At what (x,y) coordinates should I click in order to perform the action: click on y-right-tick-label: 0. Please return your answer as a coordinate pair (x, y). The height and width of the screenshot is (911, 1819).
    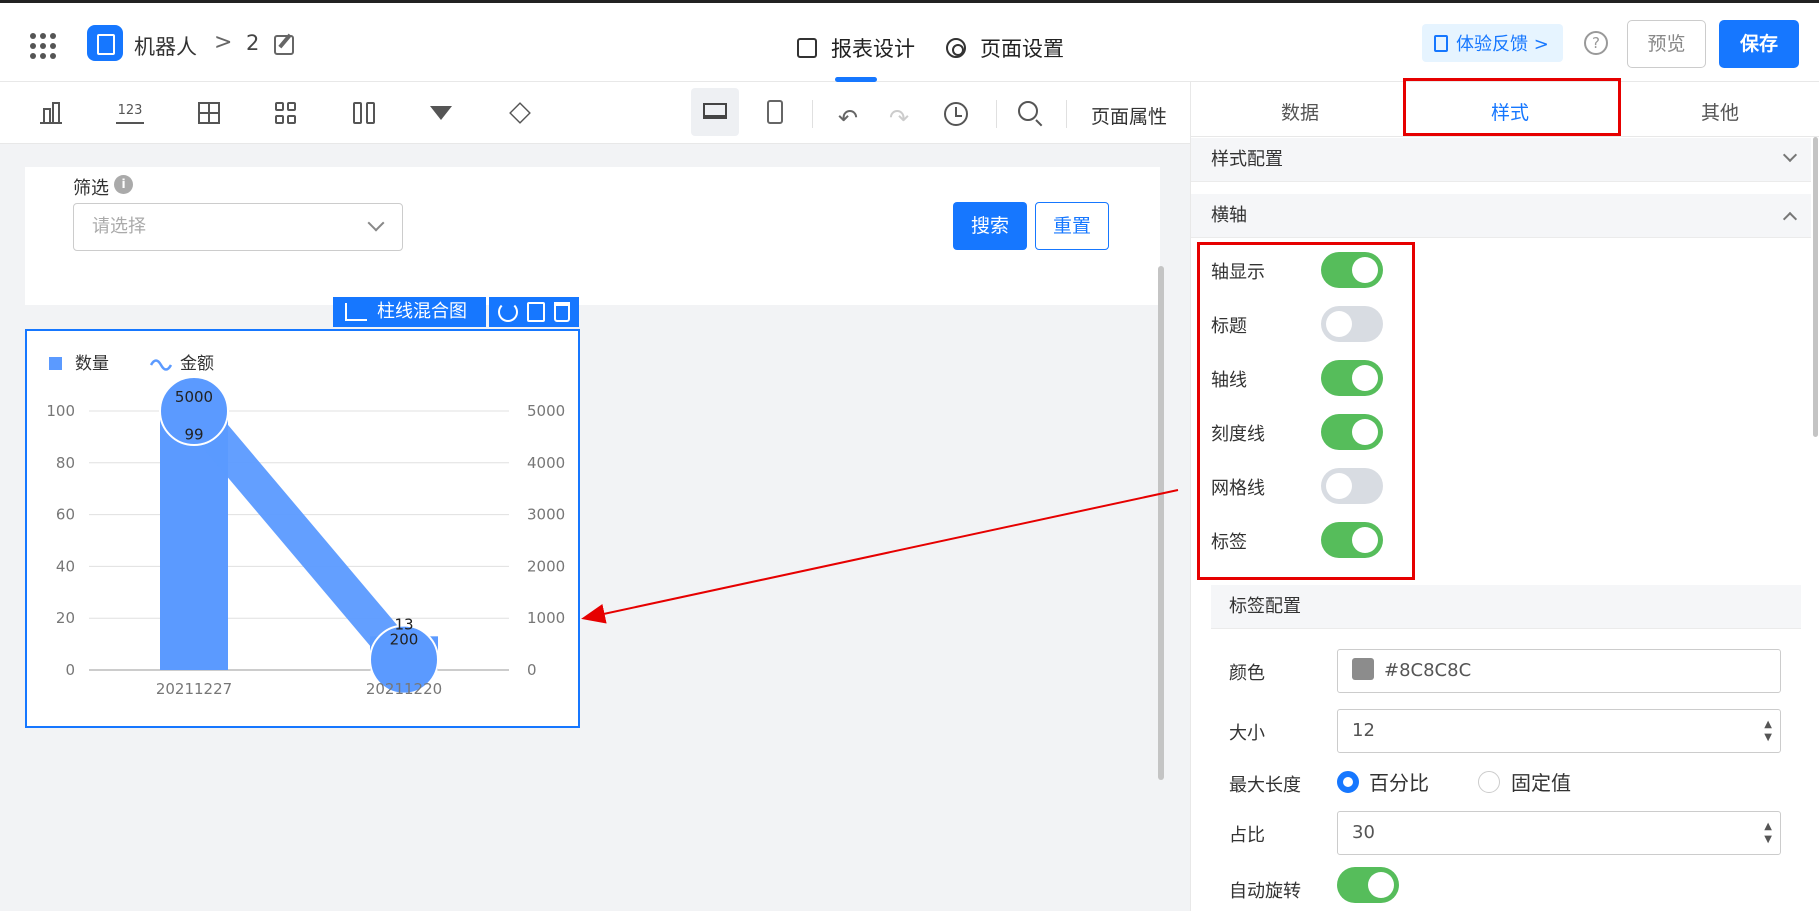
    Looking at the image, I should click on (532, 670).